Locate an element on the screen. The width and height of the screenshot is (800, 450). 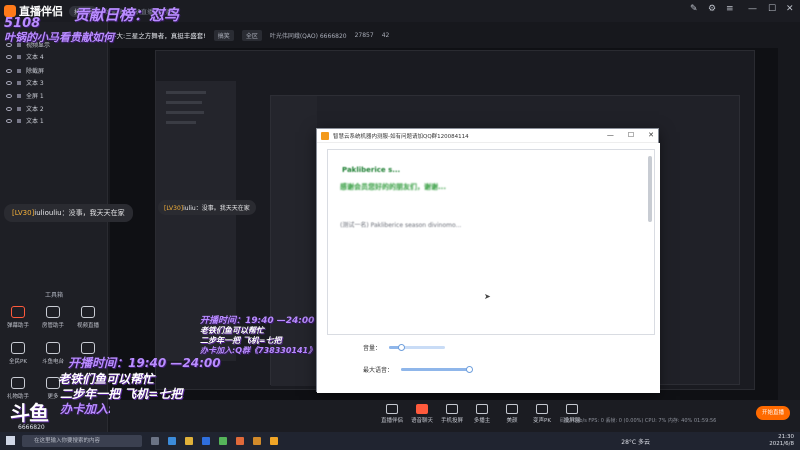
tool-label: 斗鱼电台 is located at coordinates (52, 362).